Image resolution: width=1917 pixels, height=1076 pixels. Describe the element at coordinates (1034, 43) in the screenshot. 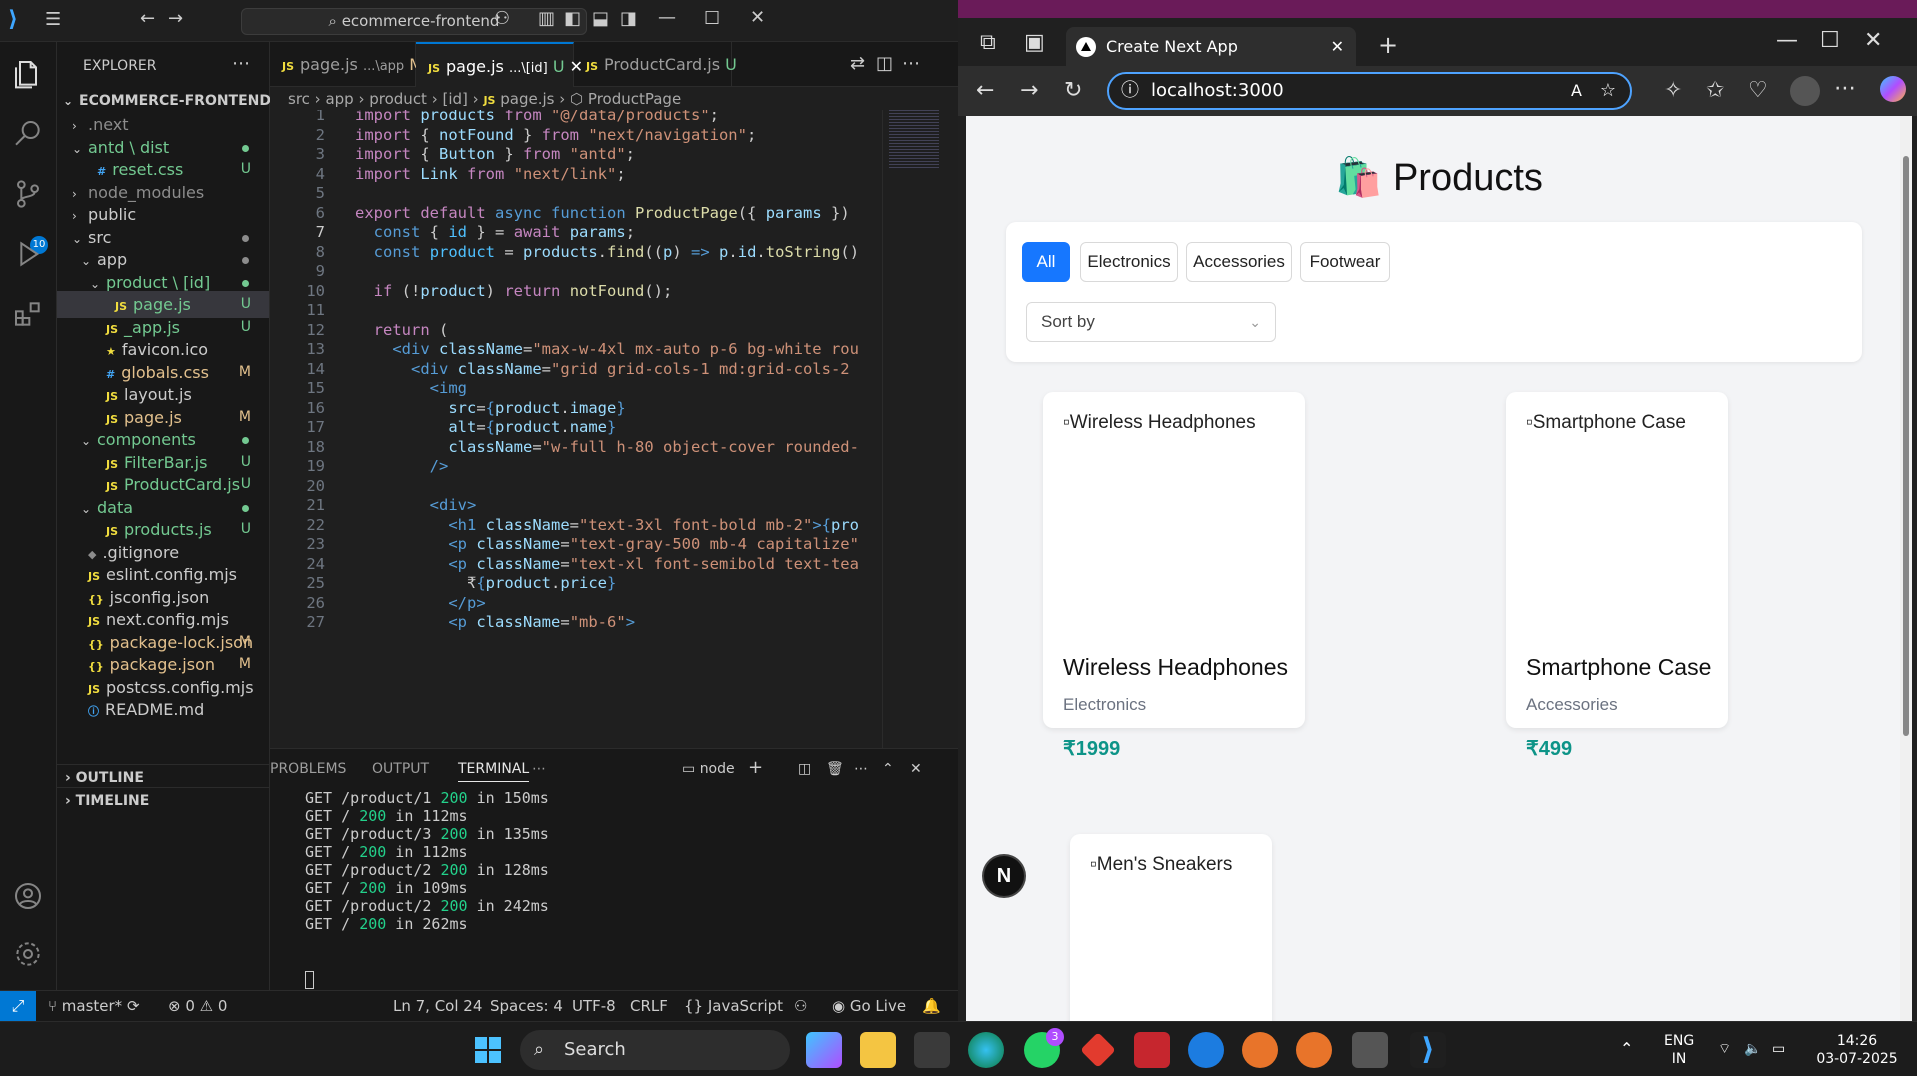

I see `vertical-tabs-icon: ▣` at that location.